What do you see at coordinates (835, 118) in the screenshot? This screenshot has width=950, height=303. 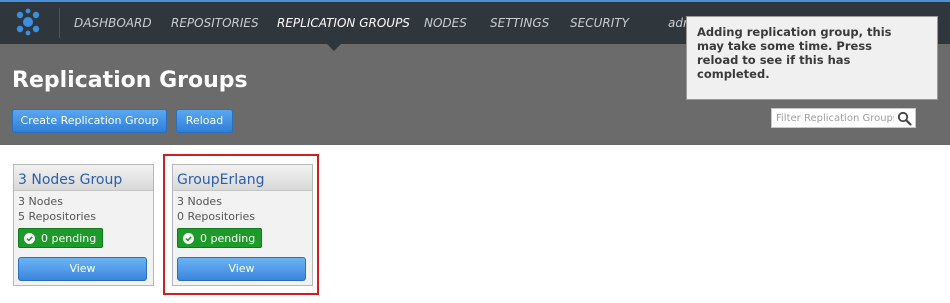 I see `filter-replication-groups-input` at bounding box center [835, 118].